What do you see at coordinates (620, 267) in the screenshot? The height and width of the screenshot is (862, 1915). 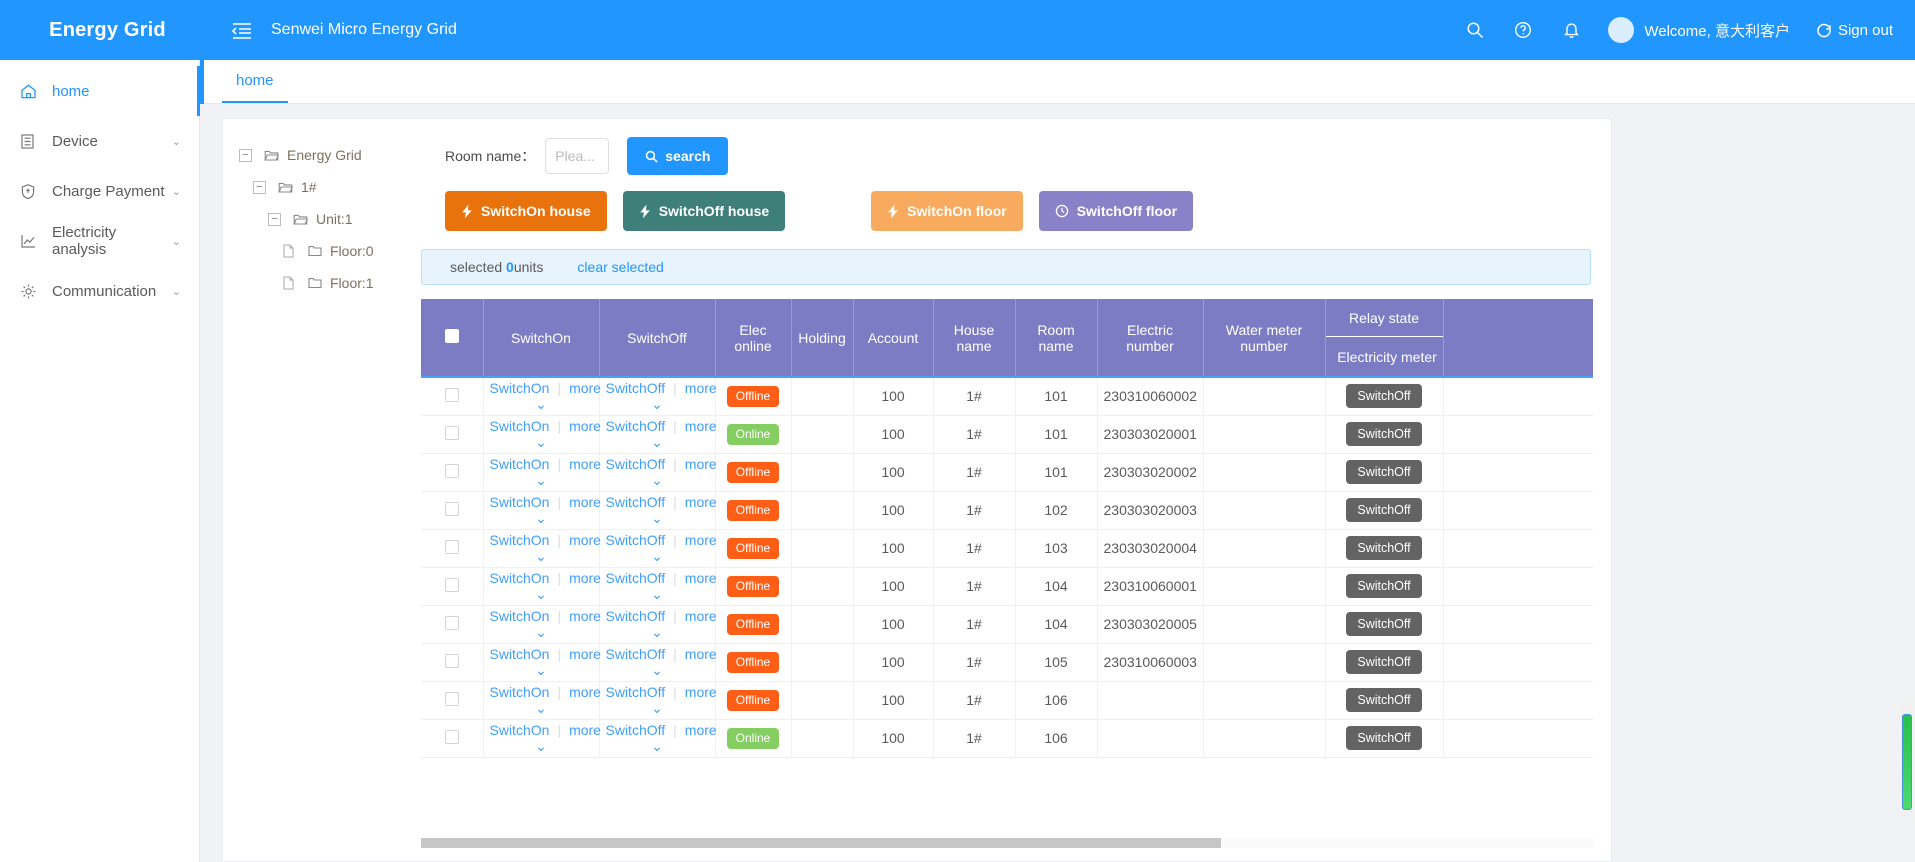 I see `clear-selected-link: clear selected` at bounding box center [620, 267].